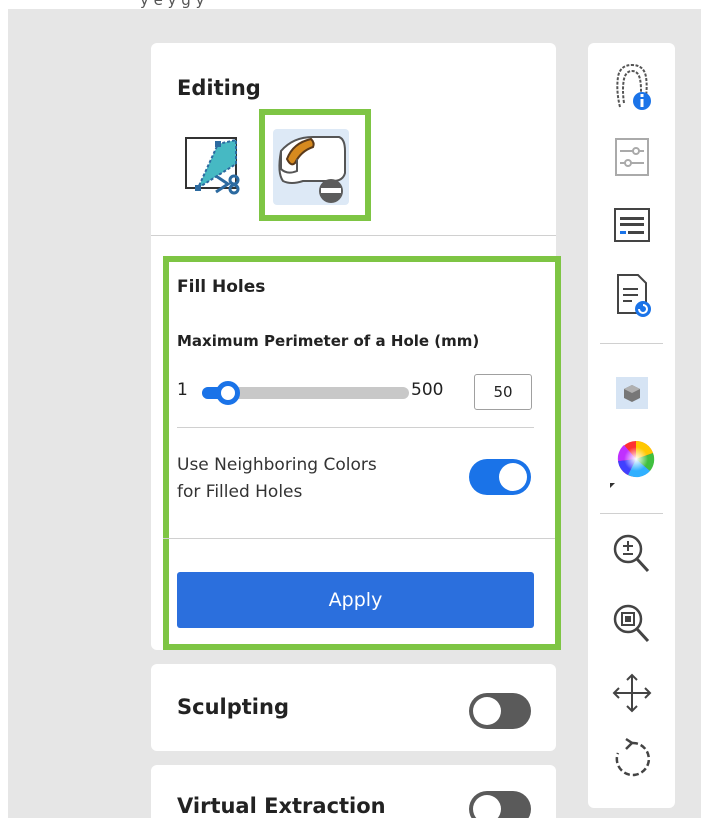  I want to click on slider-max-label: 500, so click(427, 390).